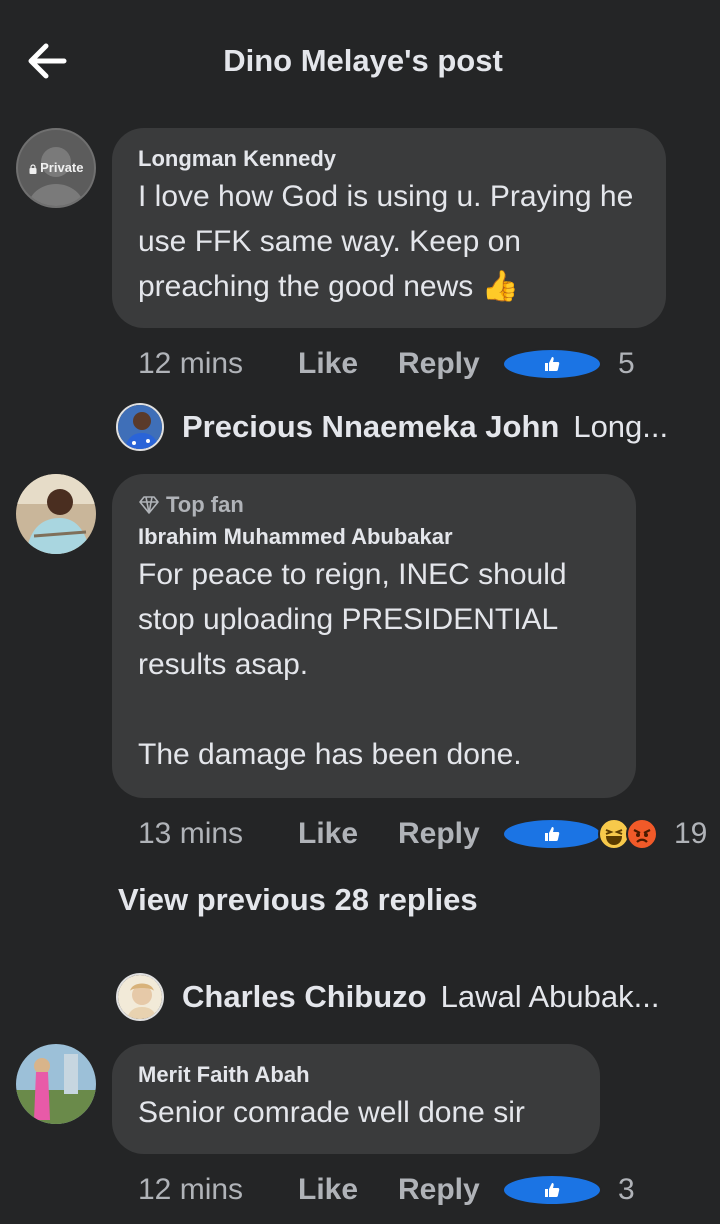 This screenshot has width=720, height=1224. I want to click on angry-reaction-icon, so click(642, 834).